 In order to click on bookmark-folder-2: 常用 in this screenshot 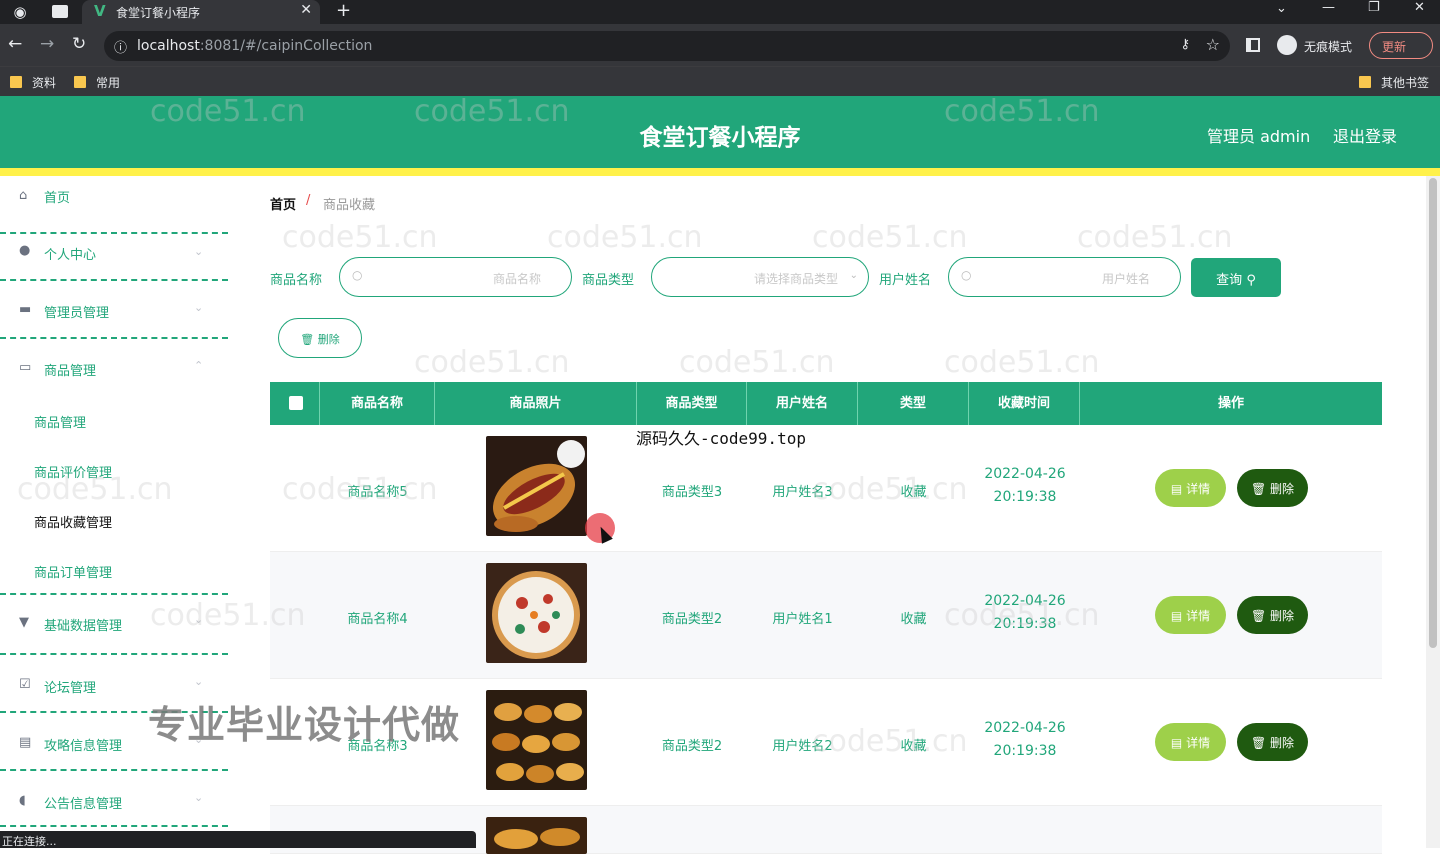, I will do `click(97, 82)`.